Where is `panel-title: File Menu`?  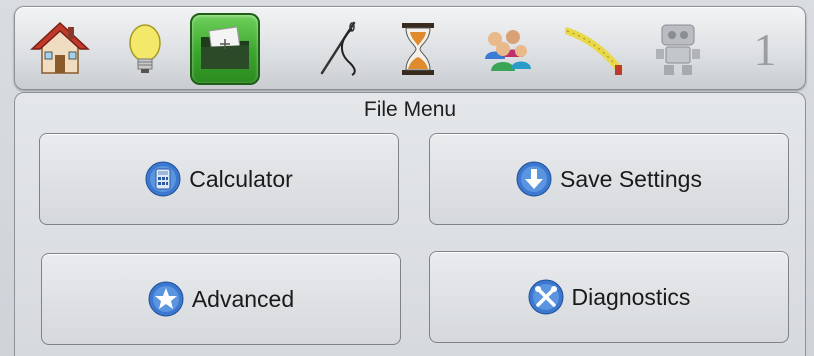 panel-title: File Menu is located at coordinates (410, 109).